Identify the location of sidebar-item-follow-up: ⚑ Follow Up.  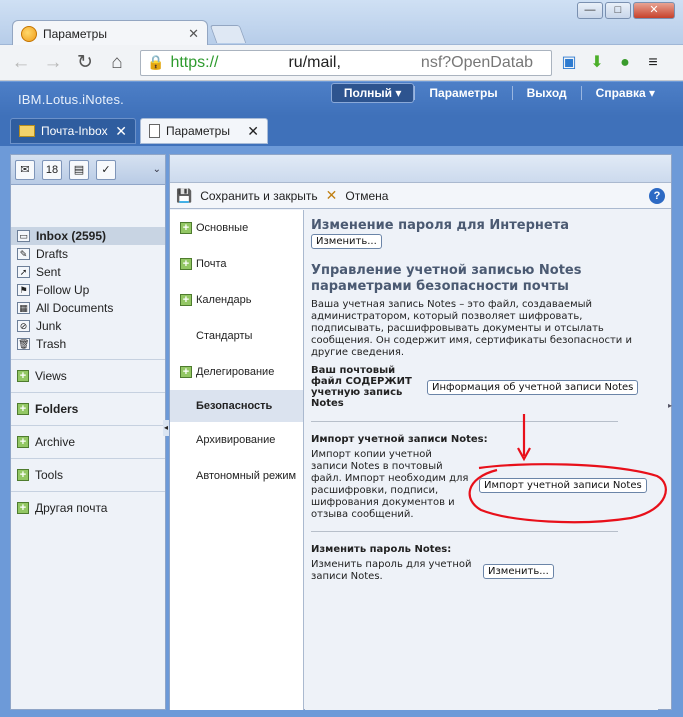
(88, 290).